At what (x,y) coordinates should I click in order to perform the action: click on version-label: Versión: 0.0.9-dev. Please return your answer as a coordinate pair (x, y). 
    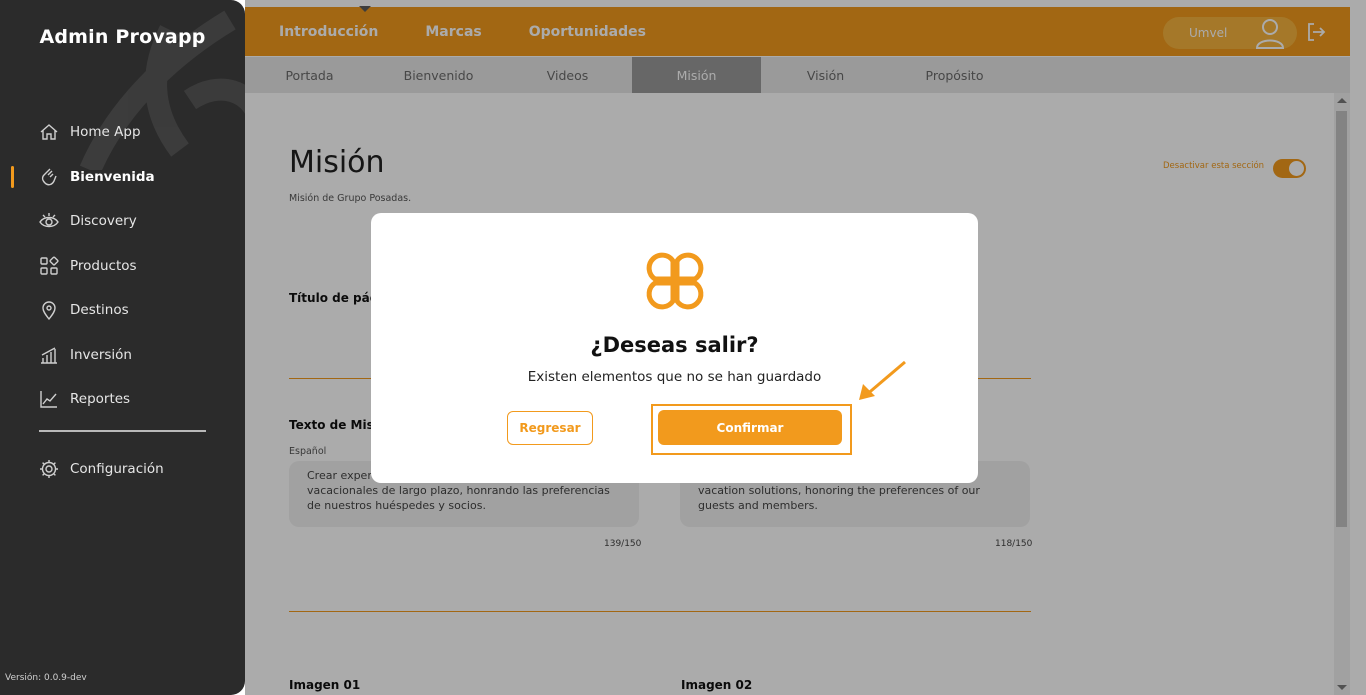
    Looking at the image, I should click on (46, 678).